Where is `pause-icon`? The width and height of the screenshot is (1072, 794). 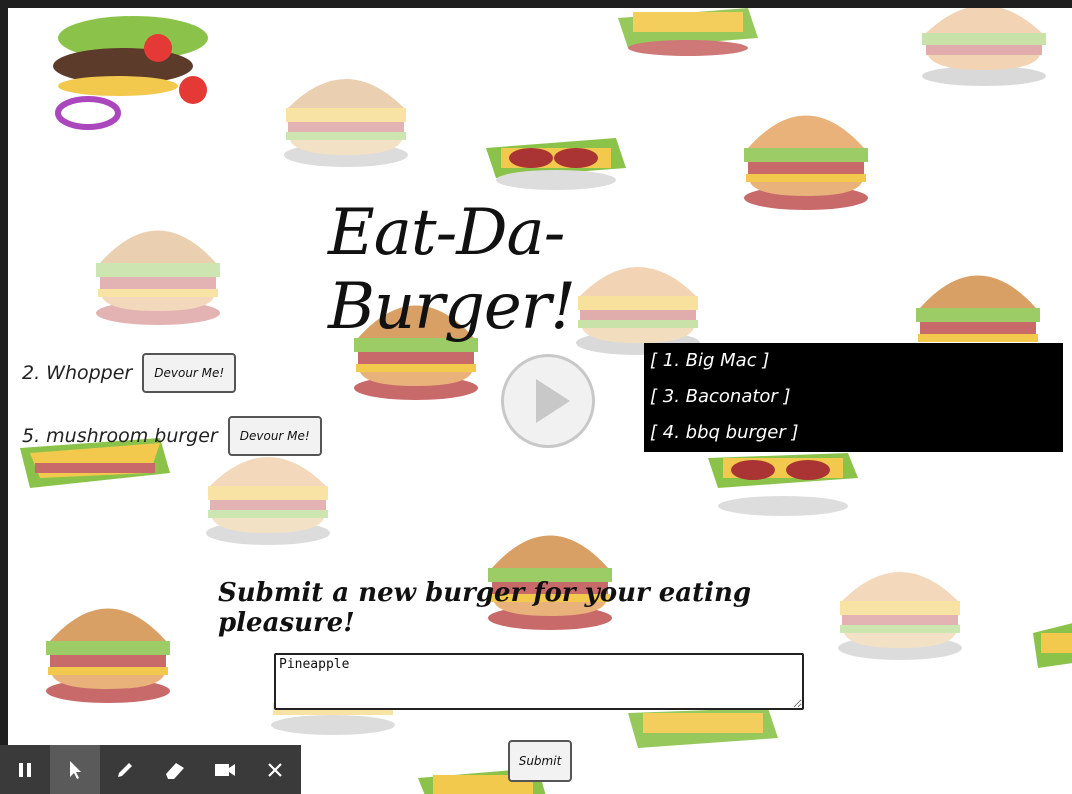
pause-icon is located at coordinates (25, 769).